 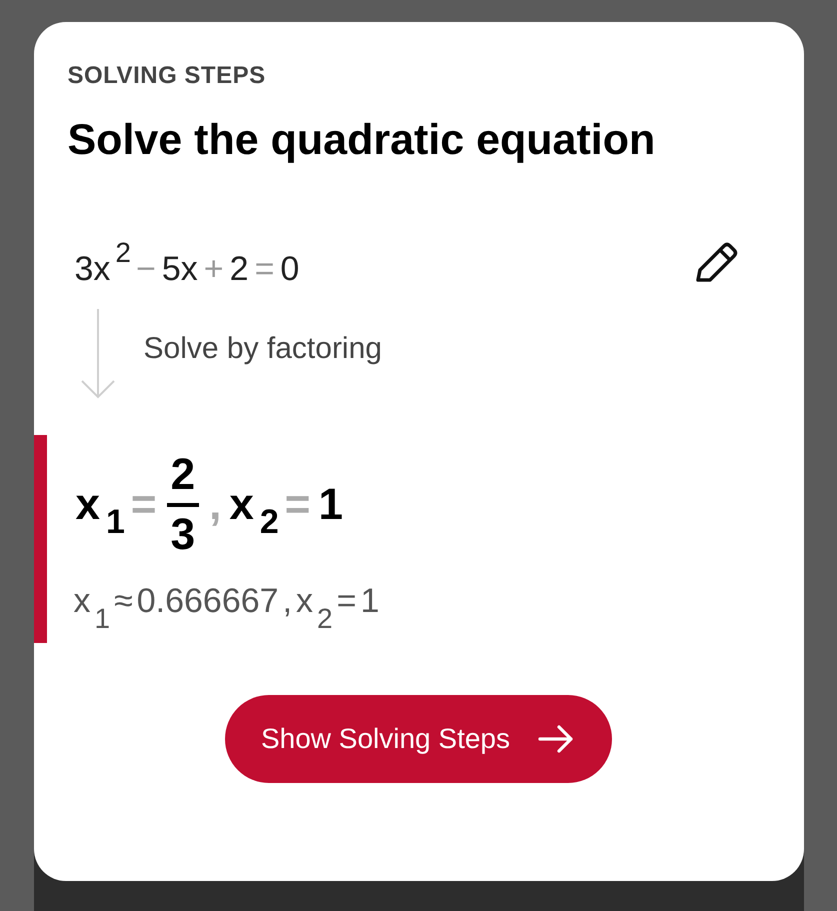 What do you see at coordinates (362, 140) in the screenshot?
I see `card-title: Solve the quadratic equation` at bounding box center [362, 140].